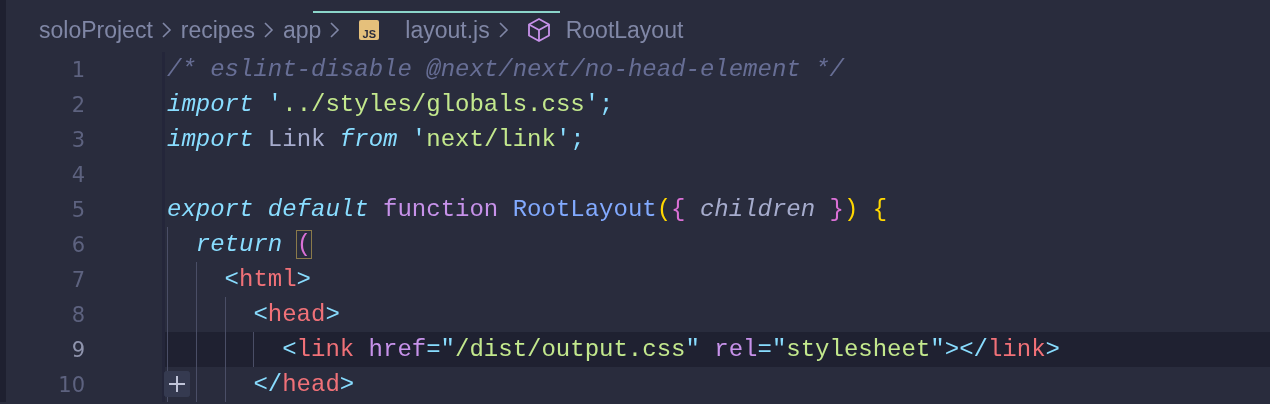 The height and width of the screenshot is (404, 1270). Describe the element at coordinates (302, 30) in the screenshot. I see `breadcrumb-item: app` at that location.